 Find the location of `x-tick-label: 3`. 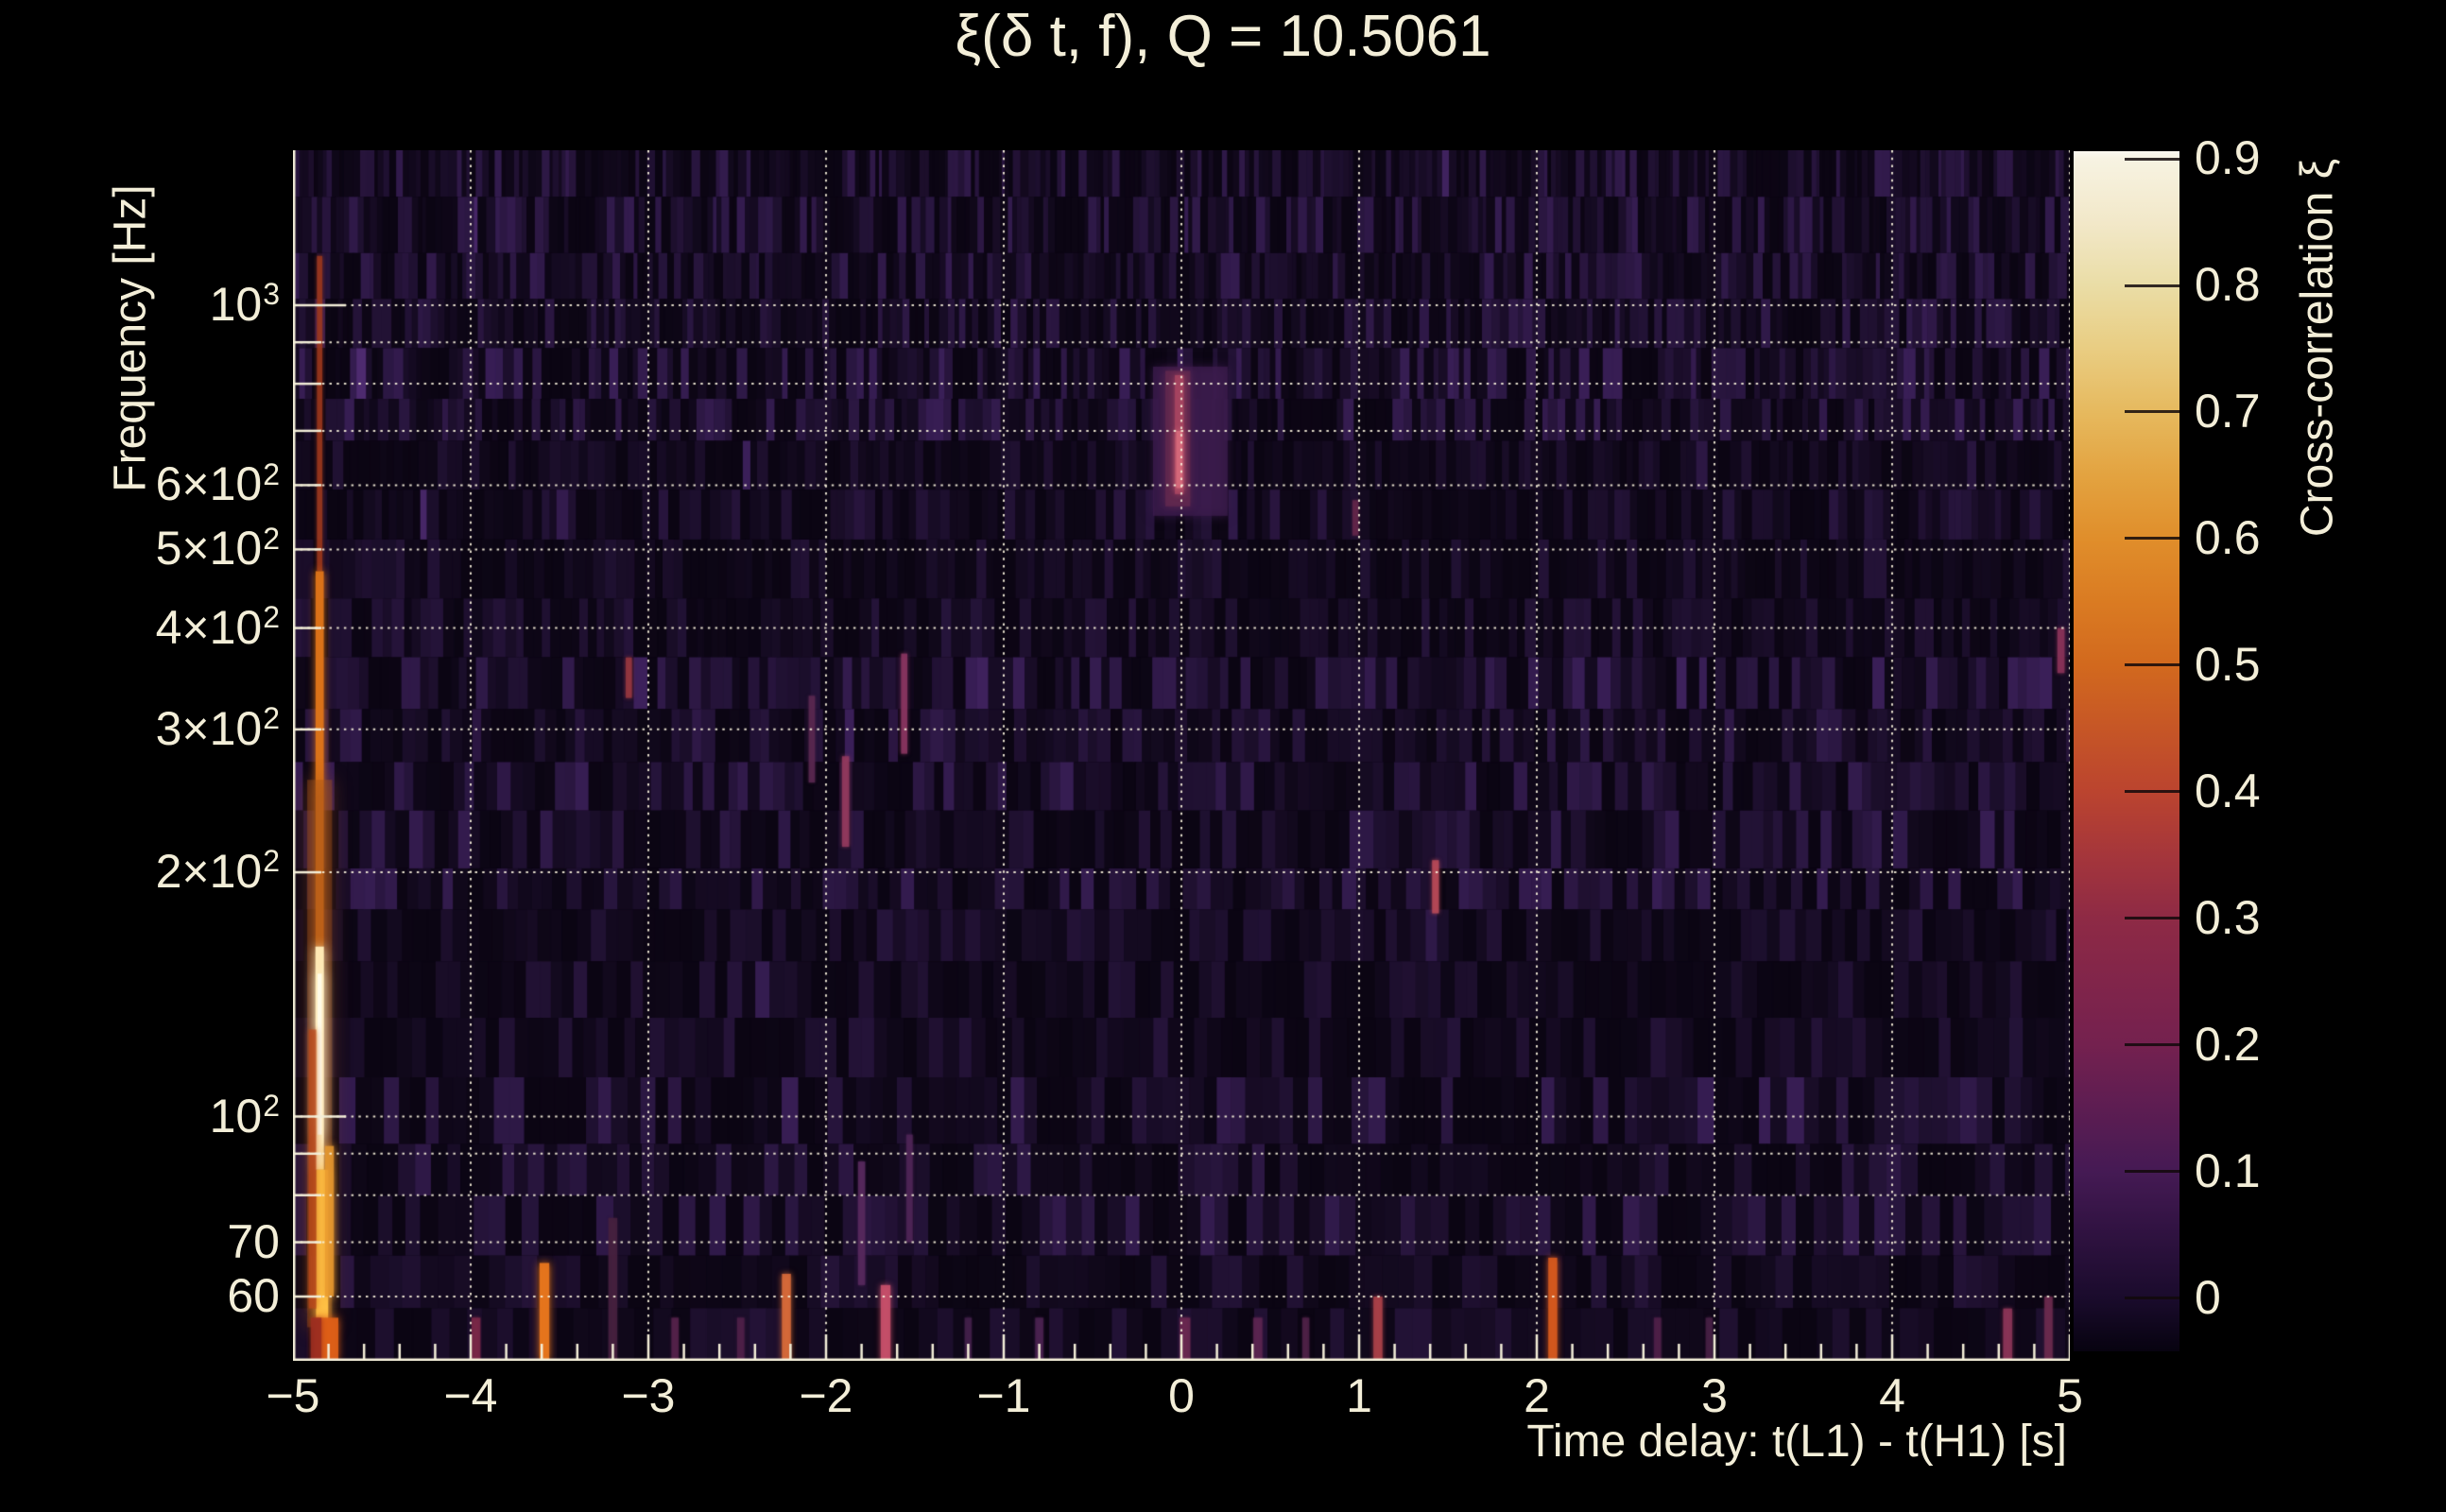

x-tick-label: 3 is located at coordinates (1714, 1395).